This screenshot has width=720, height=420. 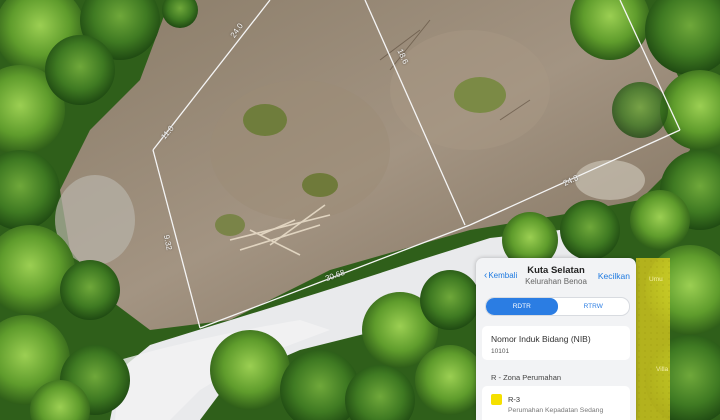 I want to click on zone-description: Perumahan Kepadatan Sedang, so click(x=556, y=410).